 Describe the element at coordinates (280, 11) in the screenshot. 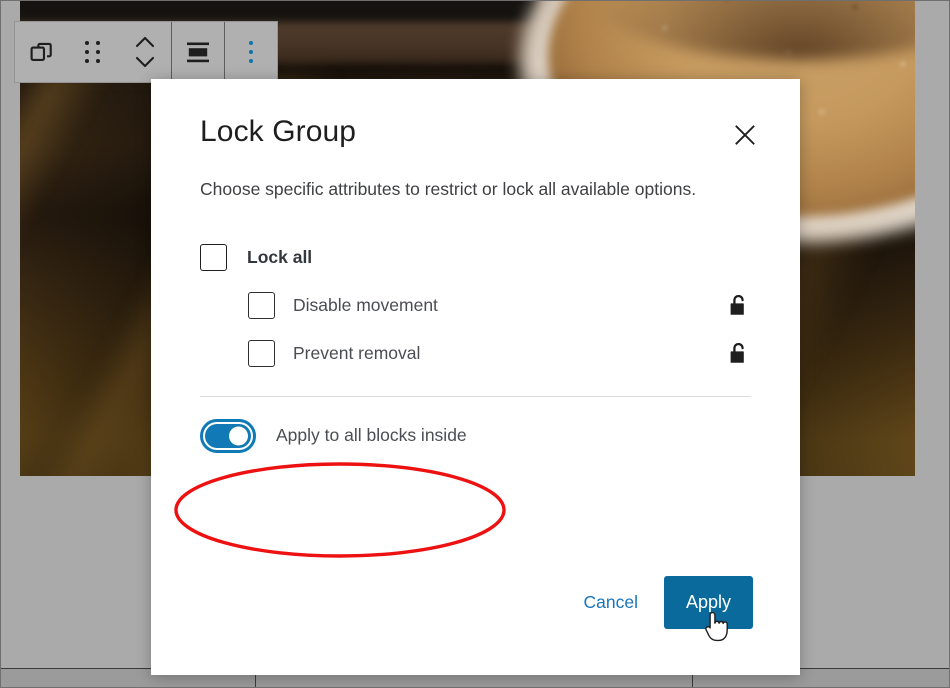

I see `dark-edge-band` at that location.